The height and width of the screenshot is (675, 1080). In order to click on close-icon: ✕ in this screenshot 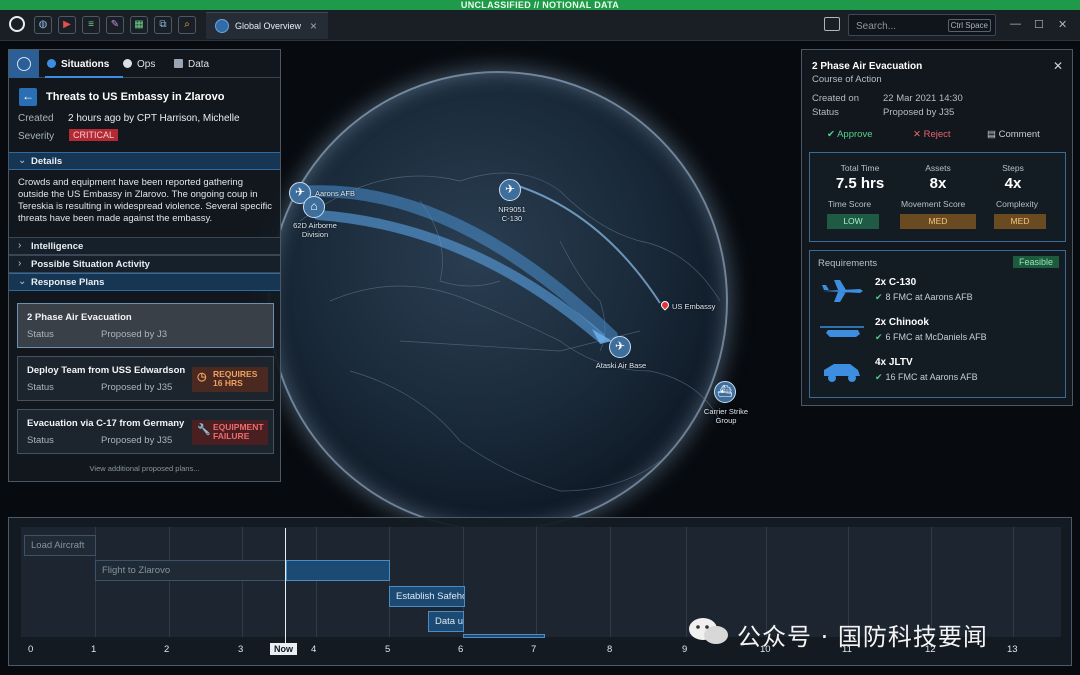, I will do `click(1058, 66)`.